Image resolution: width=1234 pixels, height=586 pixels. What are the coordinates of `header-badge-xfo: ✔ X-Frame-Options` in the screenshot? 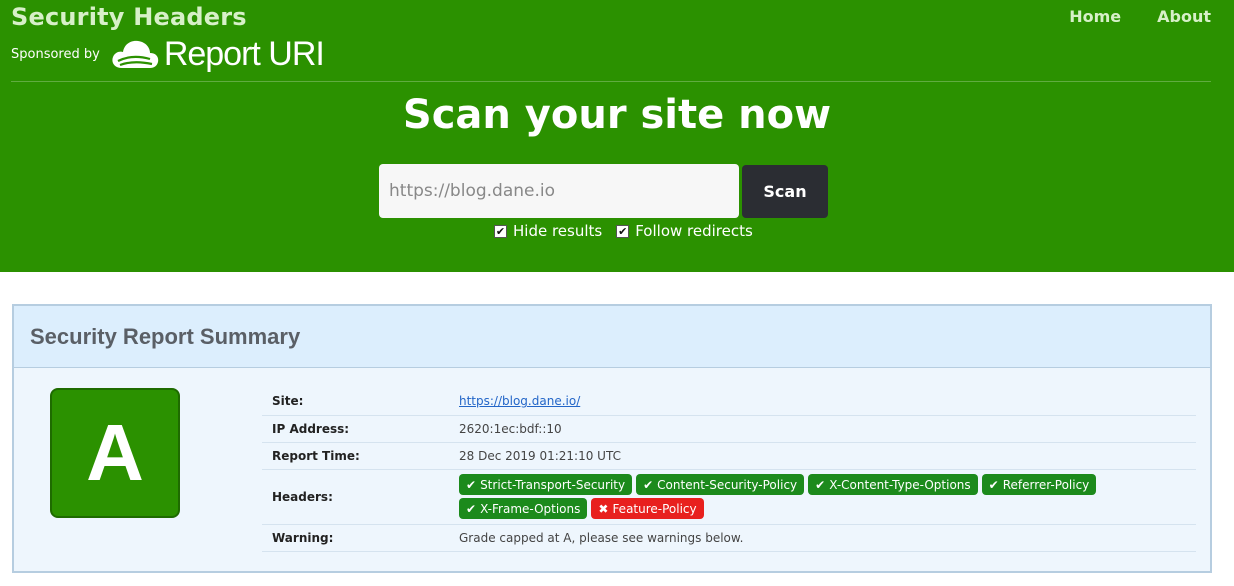 It's located at (523, 508).